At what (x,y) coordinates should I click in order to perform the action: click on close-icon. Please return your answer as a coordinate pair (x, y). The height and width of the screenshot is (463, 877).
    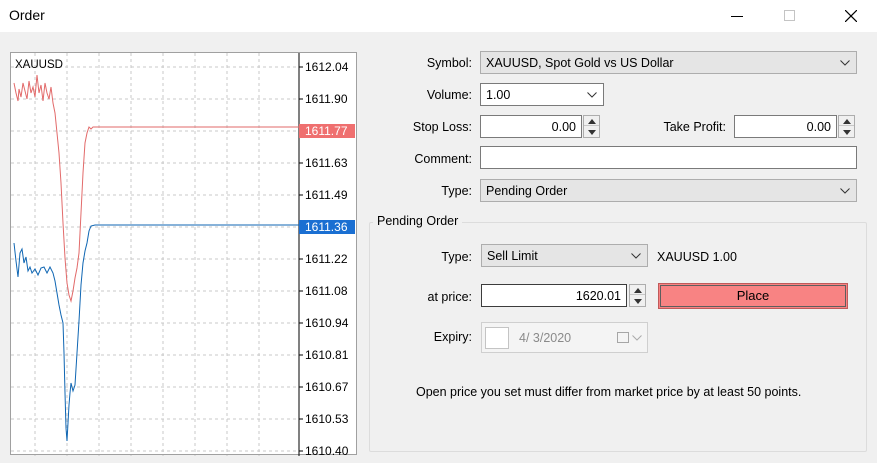
    Looking at the image, I should click on (851, 16).